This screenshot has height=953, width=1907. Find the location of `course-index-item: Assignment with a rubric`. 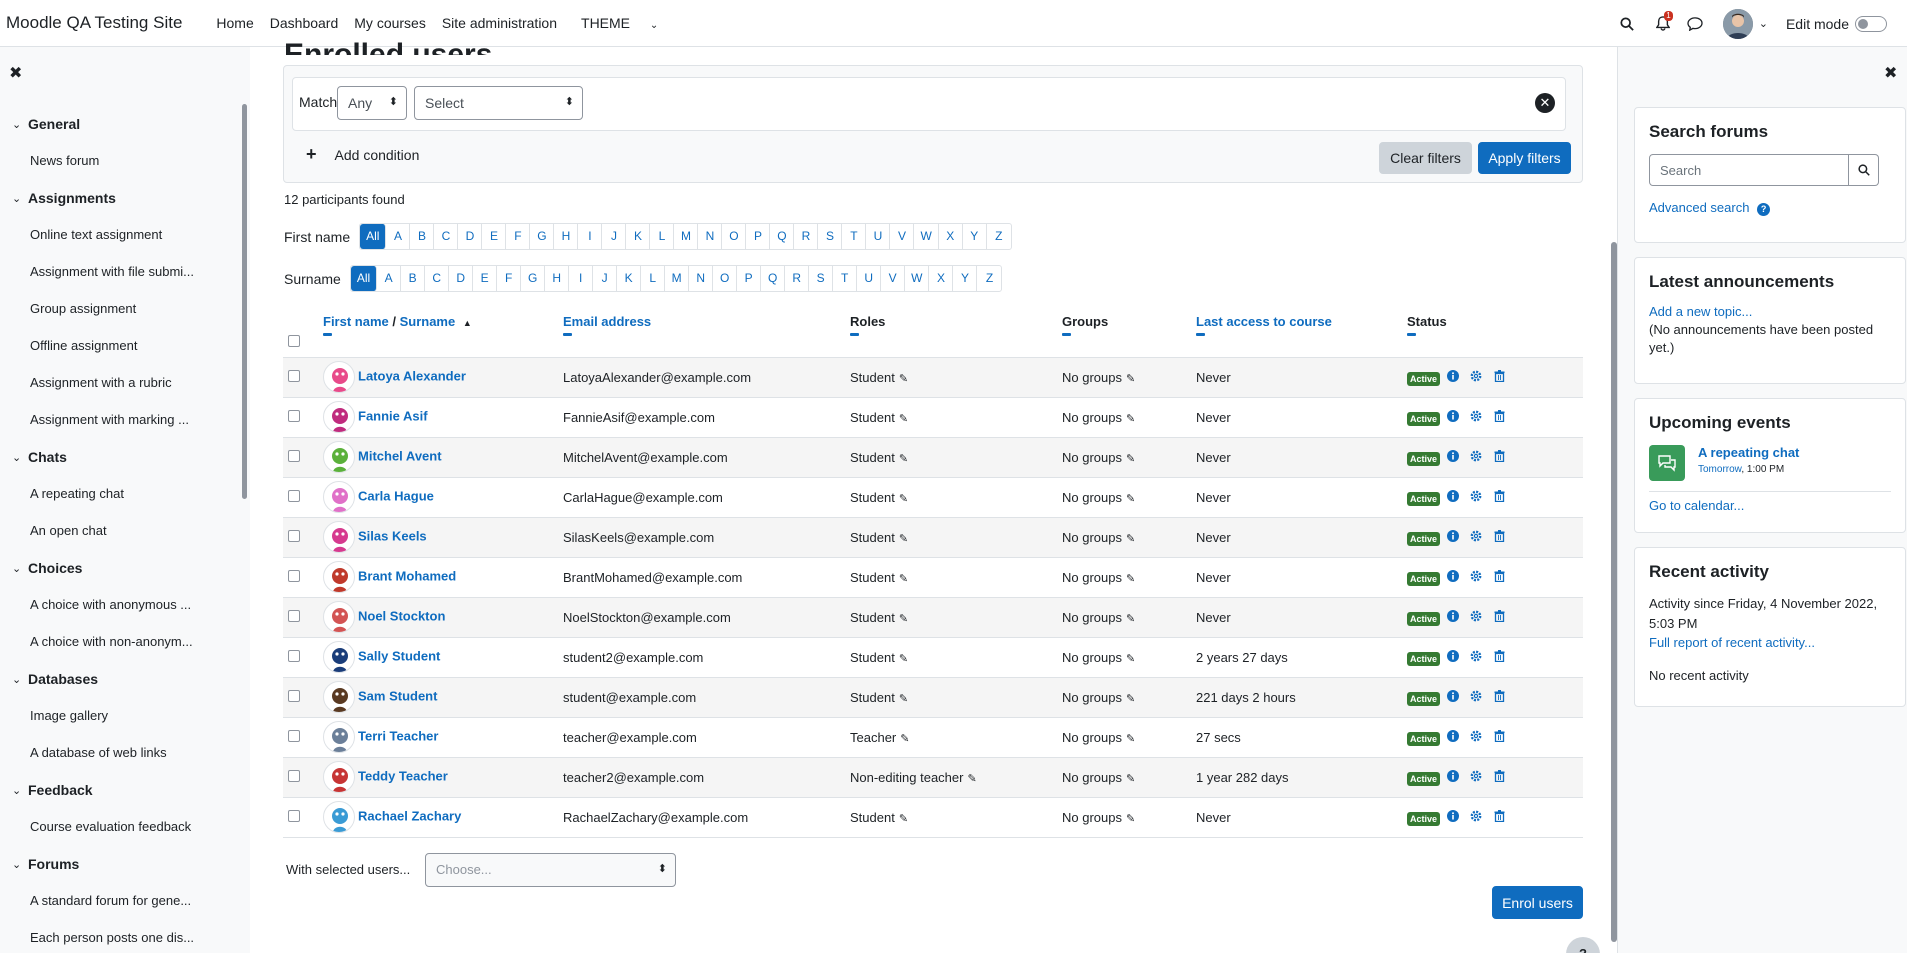

course-index-item: Assignment with a rubric is located at coordinates (117, 382).